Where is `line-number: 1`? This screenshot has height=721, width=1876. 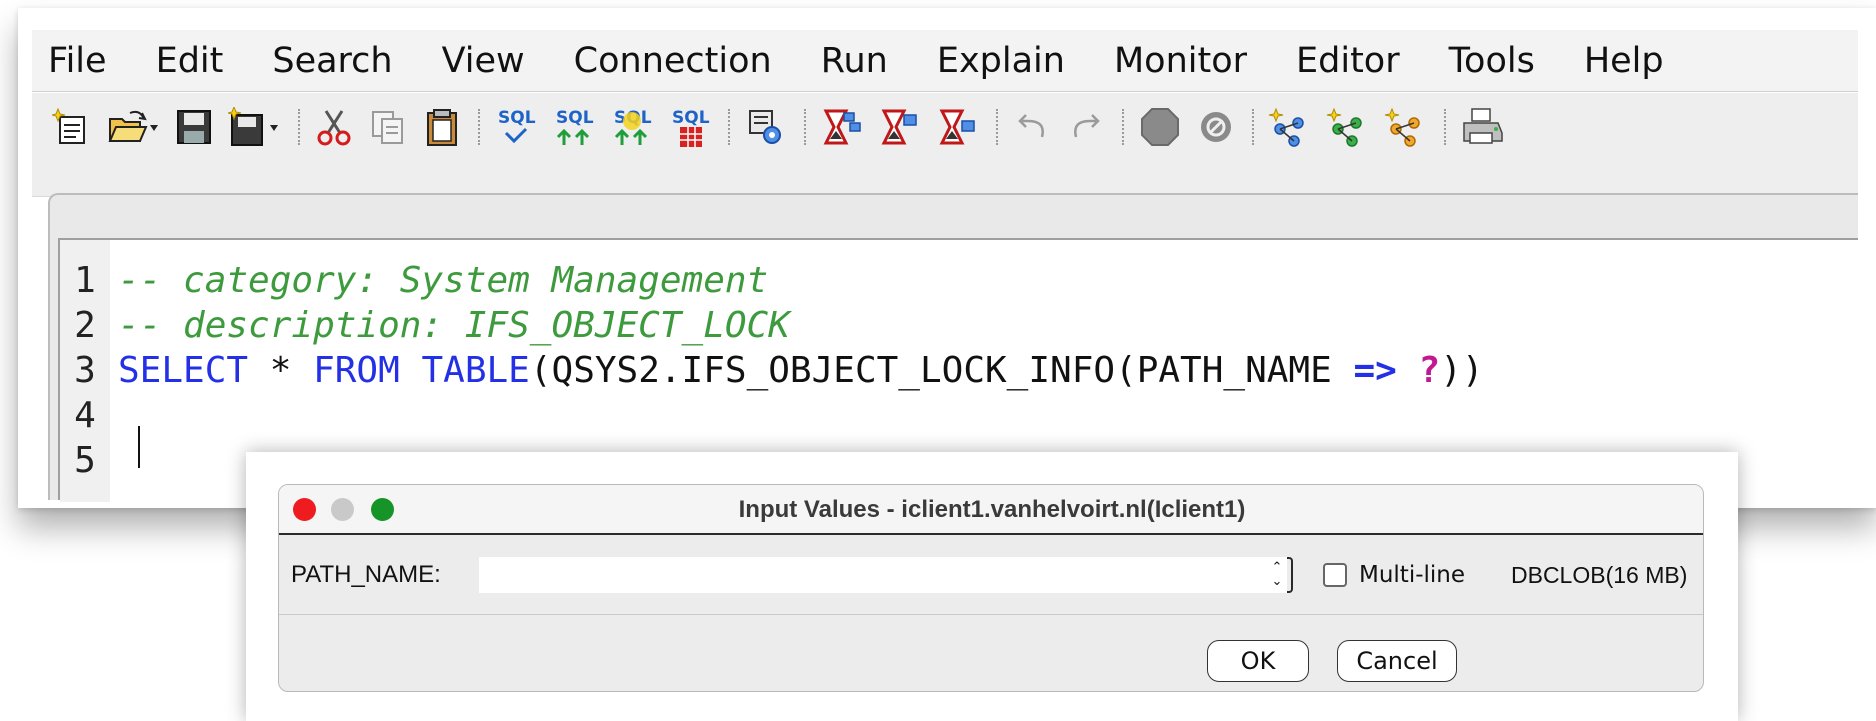 line-number: 1 is located at coordinates (85, 280).